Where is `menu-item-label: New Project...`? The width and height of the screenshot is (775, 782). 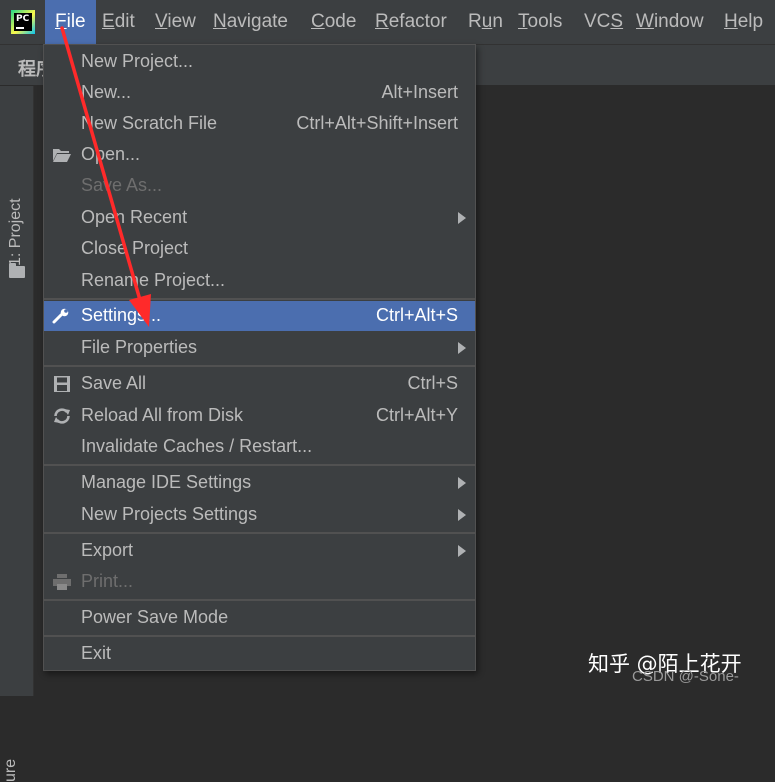
menu-item-label: New Project... is located at coordinates (137, 61).